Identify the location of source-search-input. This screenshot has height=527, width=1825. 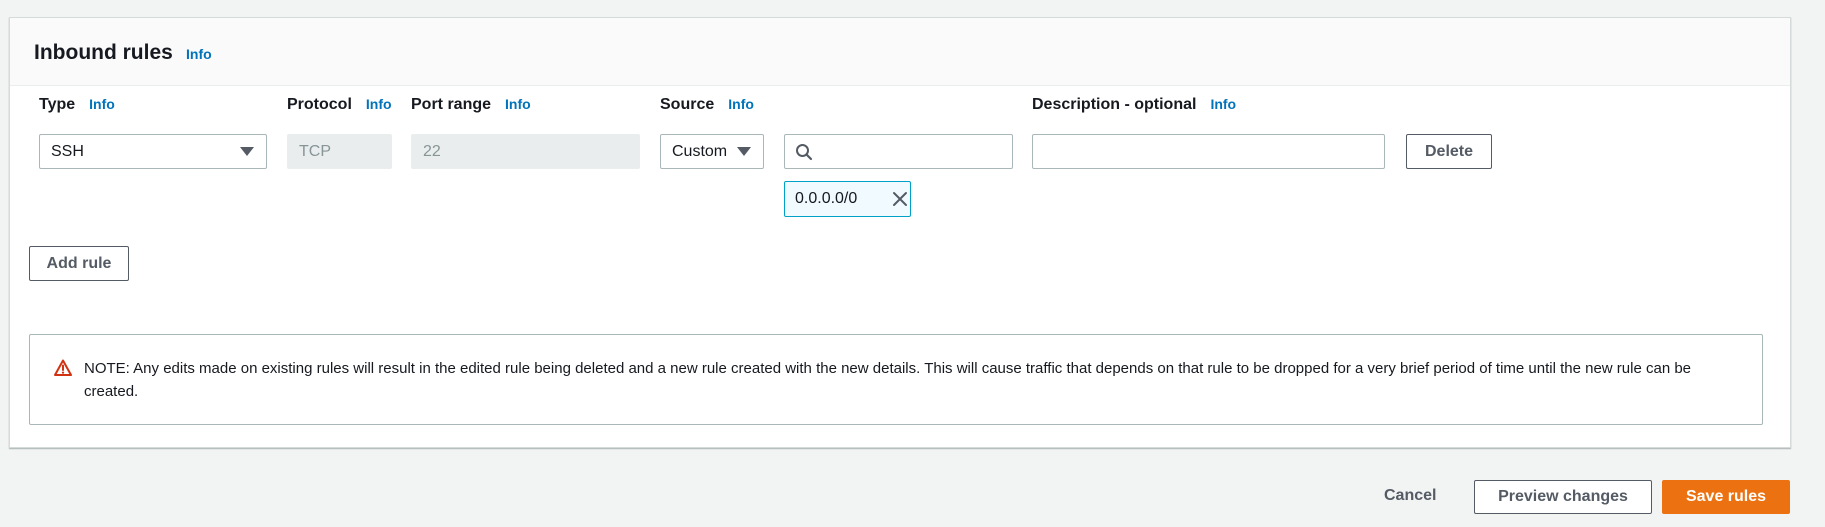
(898, 151).